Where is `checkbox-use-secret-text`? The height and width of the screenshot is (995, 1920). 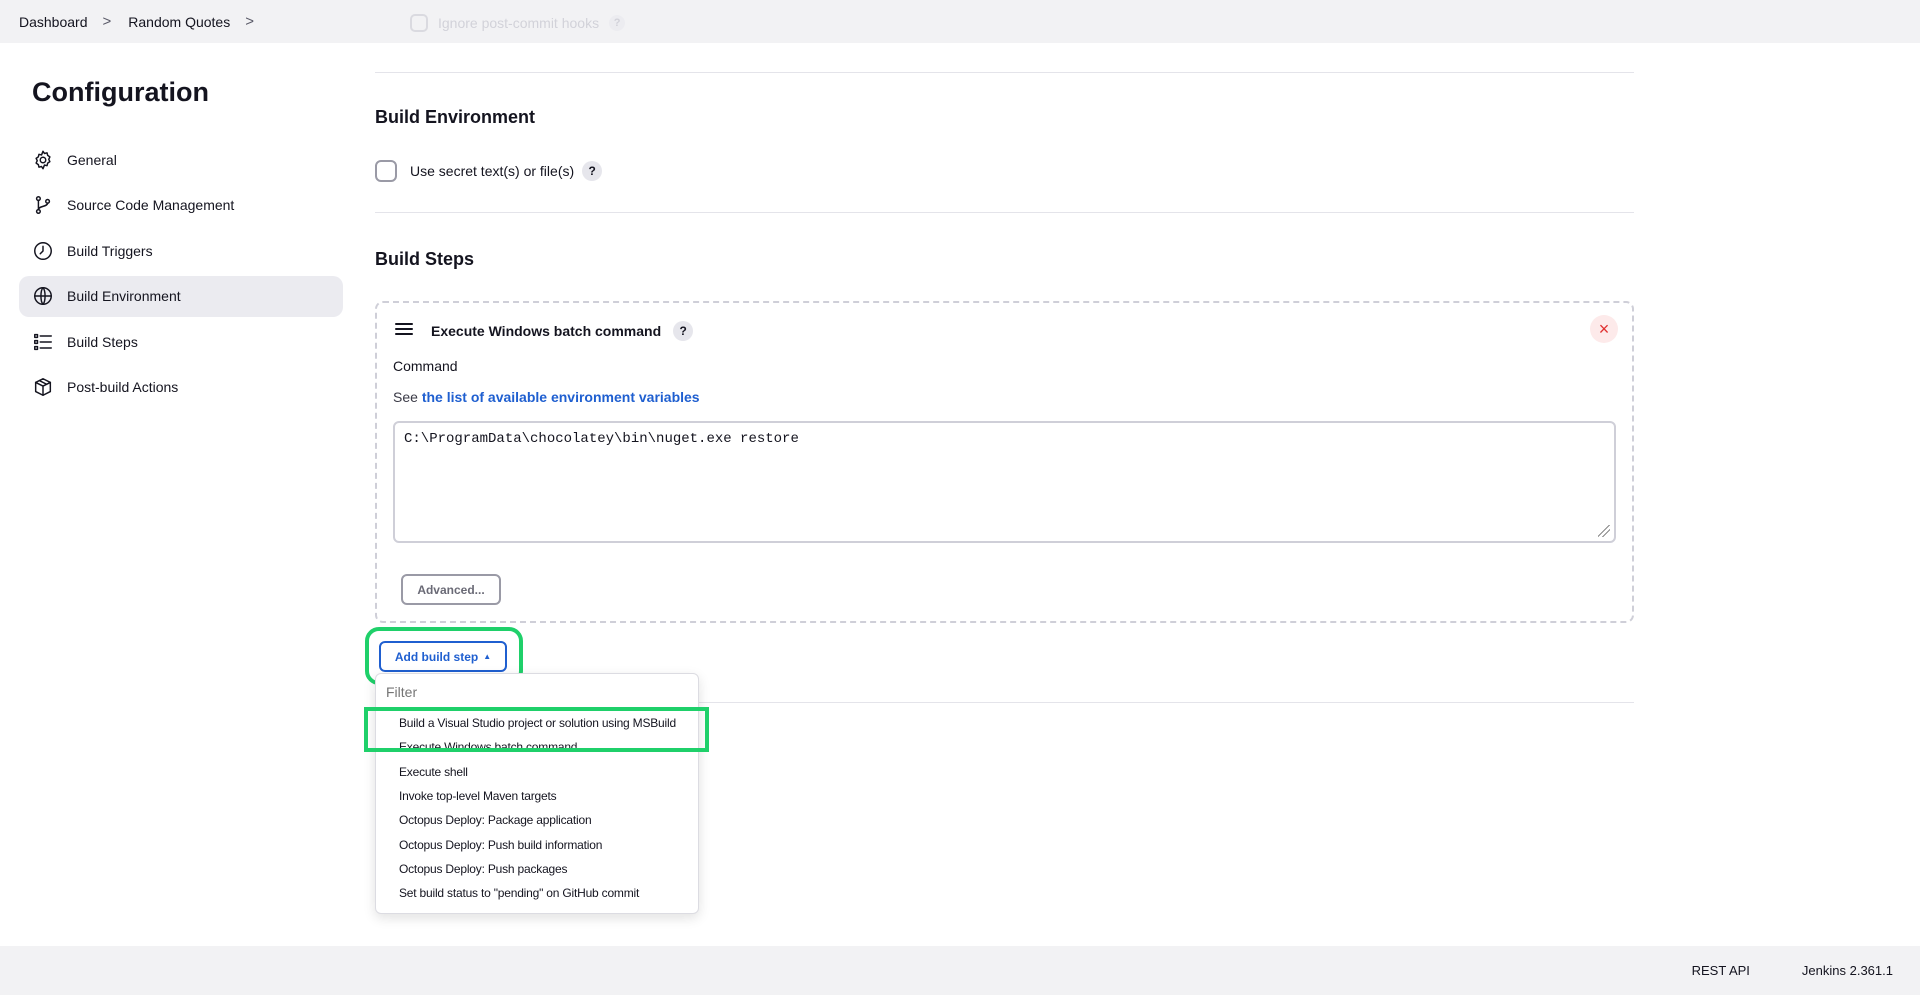 checkbox-use-secret-text is located at coordinates (386, 171).